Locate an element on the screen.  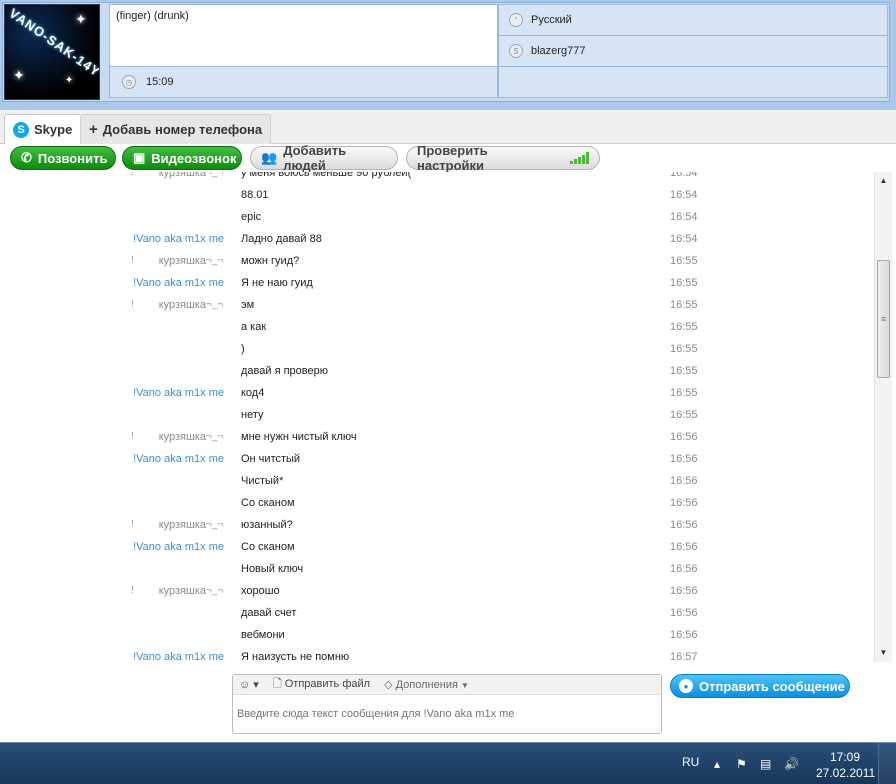
chat-message-row: нету 16:55 is located at coordinates (437, 420).